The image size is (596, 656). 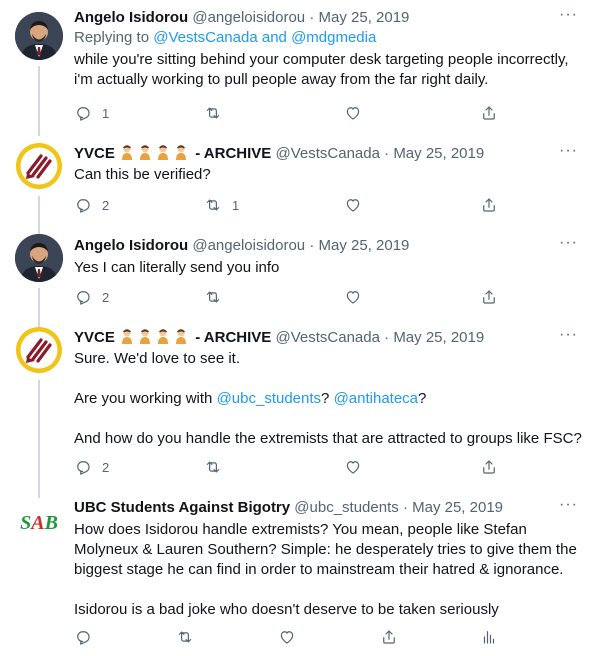 I want to click on analytics-icon, so click(x=489, y=637).